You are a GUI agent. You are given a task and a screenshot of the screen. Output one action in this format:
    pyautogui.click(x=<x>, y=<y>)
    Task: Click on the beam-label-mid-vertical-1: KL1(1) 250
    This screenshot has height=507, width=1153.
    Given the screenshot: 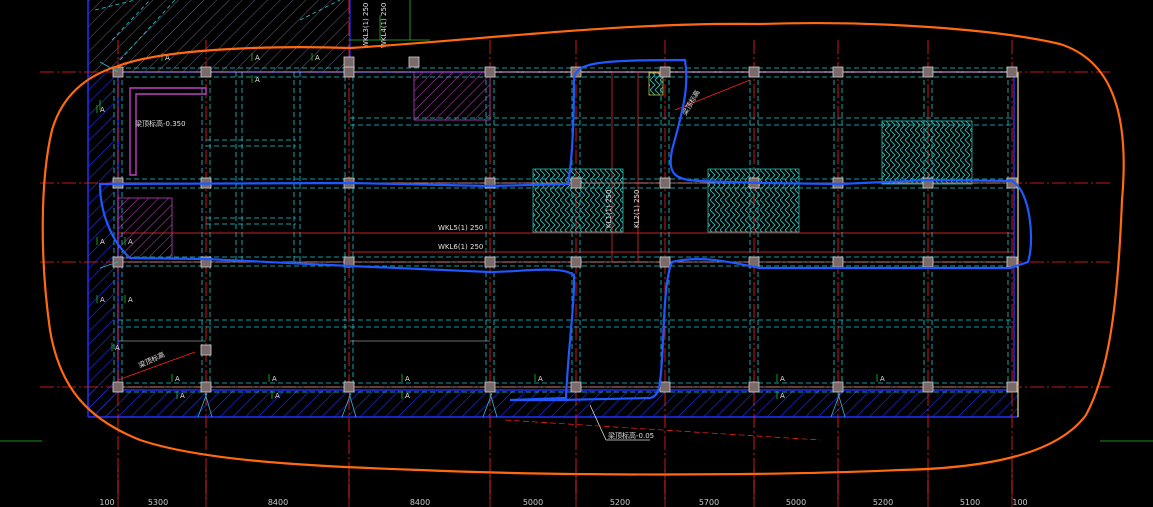 What is the action you would take?
    pyautogui.click(x=609, y=209)
    